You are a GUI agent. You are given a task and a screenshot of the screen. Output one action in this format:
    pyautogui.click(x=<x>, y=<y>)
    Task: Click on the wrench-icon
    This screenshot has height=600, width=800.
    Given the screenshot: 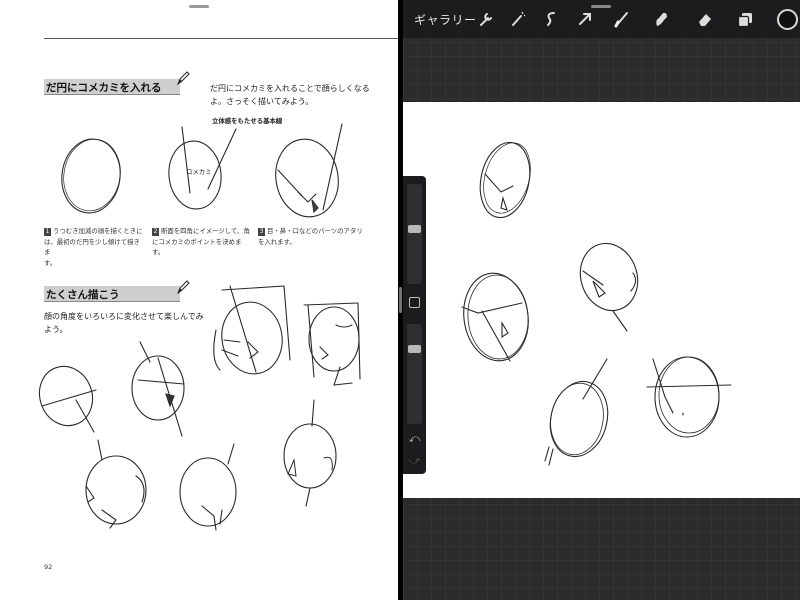 What is the action you would take?
    pyautogui.click(x=486, y=19)
    